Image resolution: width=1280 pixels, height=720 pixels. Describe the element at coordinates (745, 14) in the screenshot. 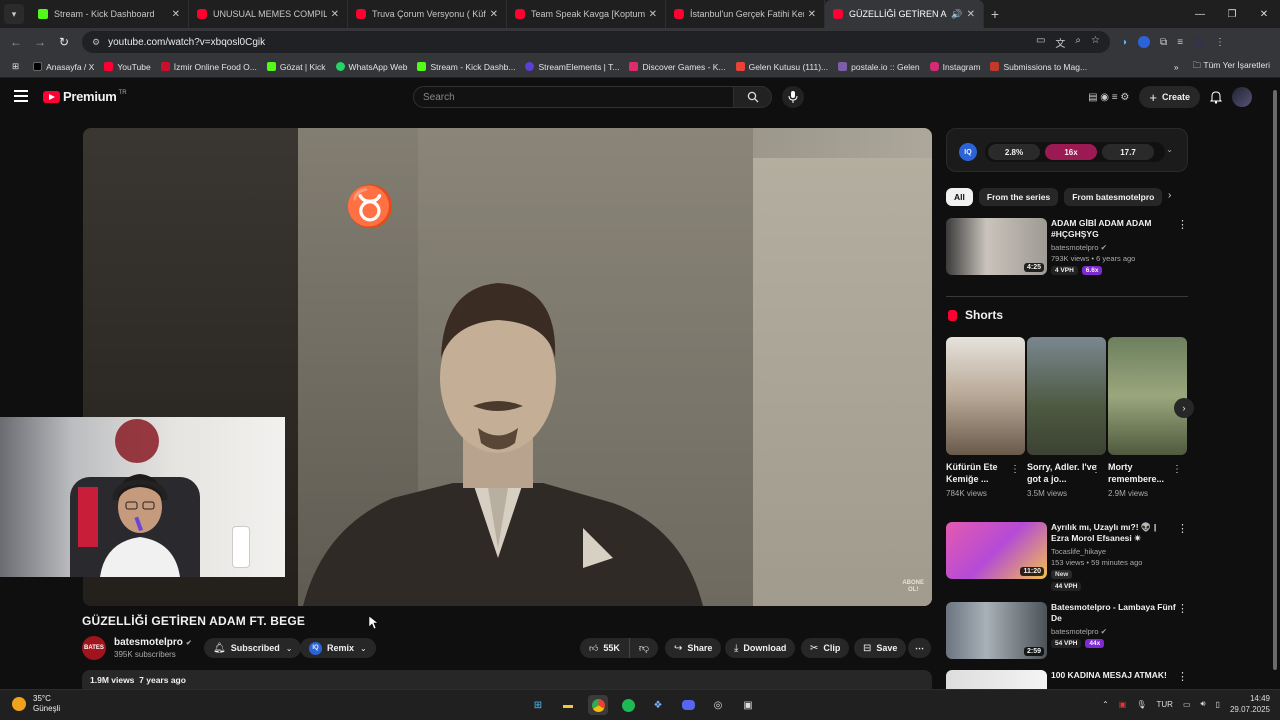

I see `tab-5: İstanbul'un Gerçek Fatihi Kenan ✕` at that location.